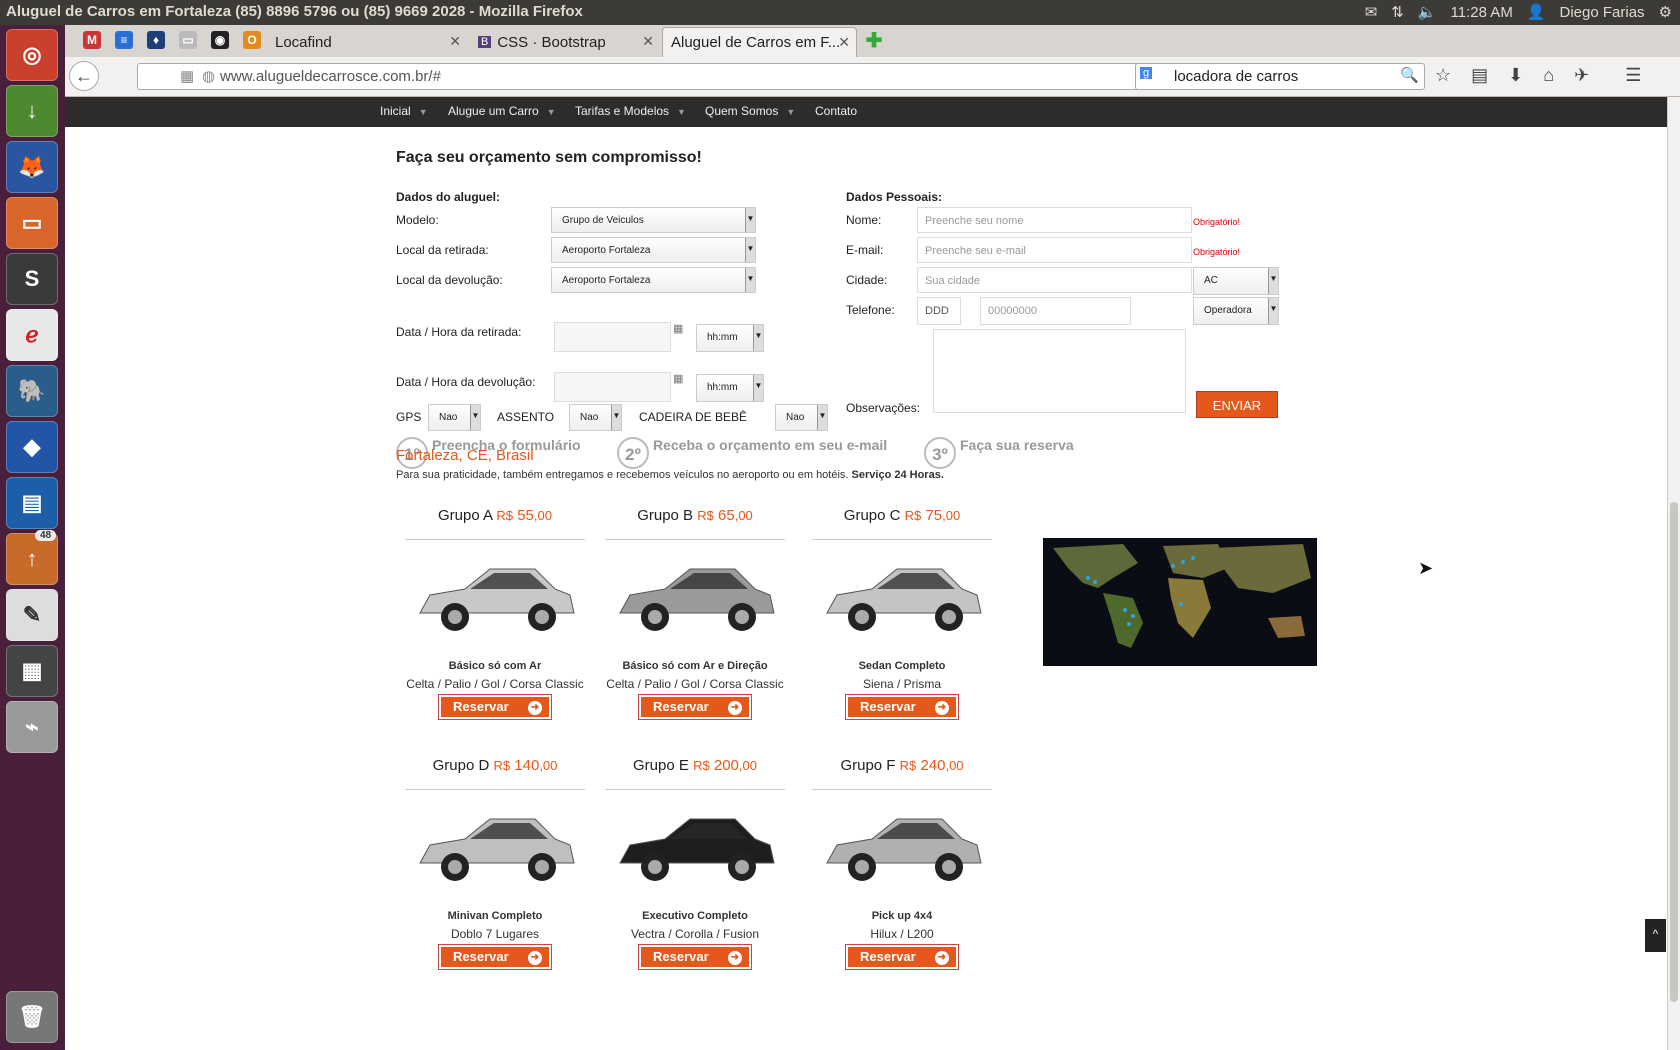 The image size is (1680, 1050). What do you see at coordinates (1602, 12) in the screenshot?
I see `user-name: Diego Farias` at bounding box center [1602, 12].